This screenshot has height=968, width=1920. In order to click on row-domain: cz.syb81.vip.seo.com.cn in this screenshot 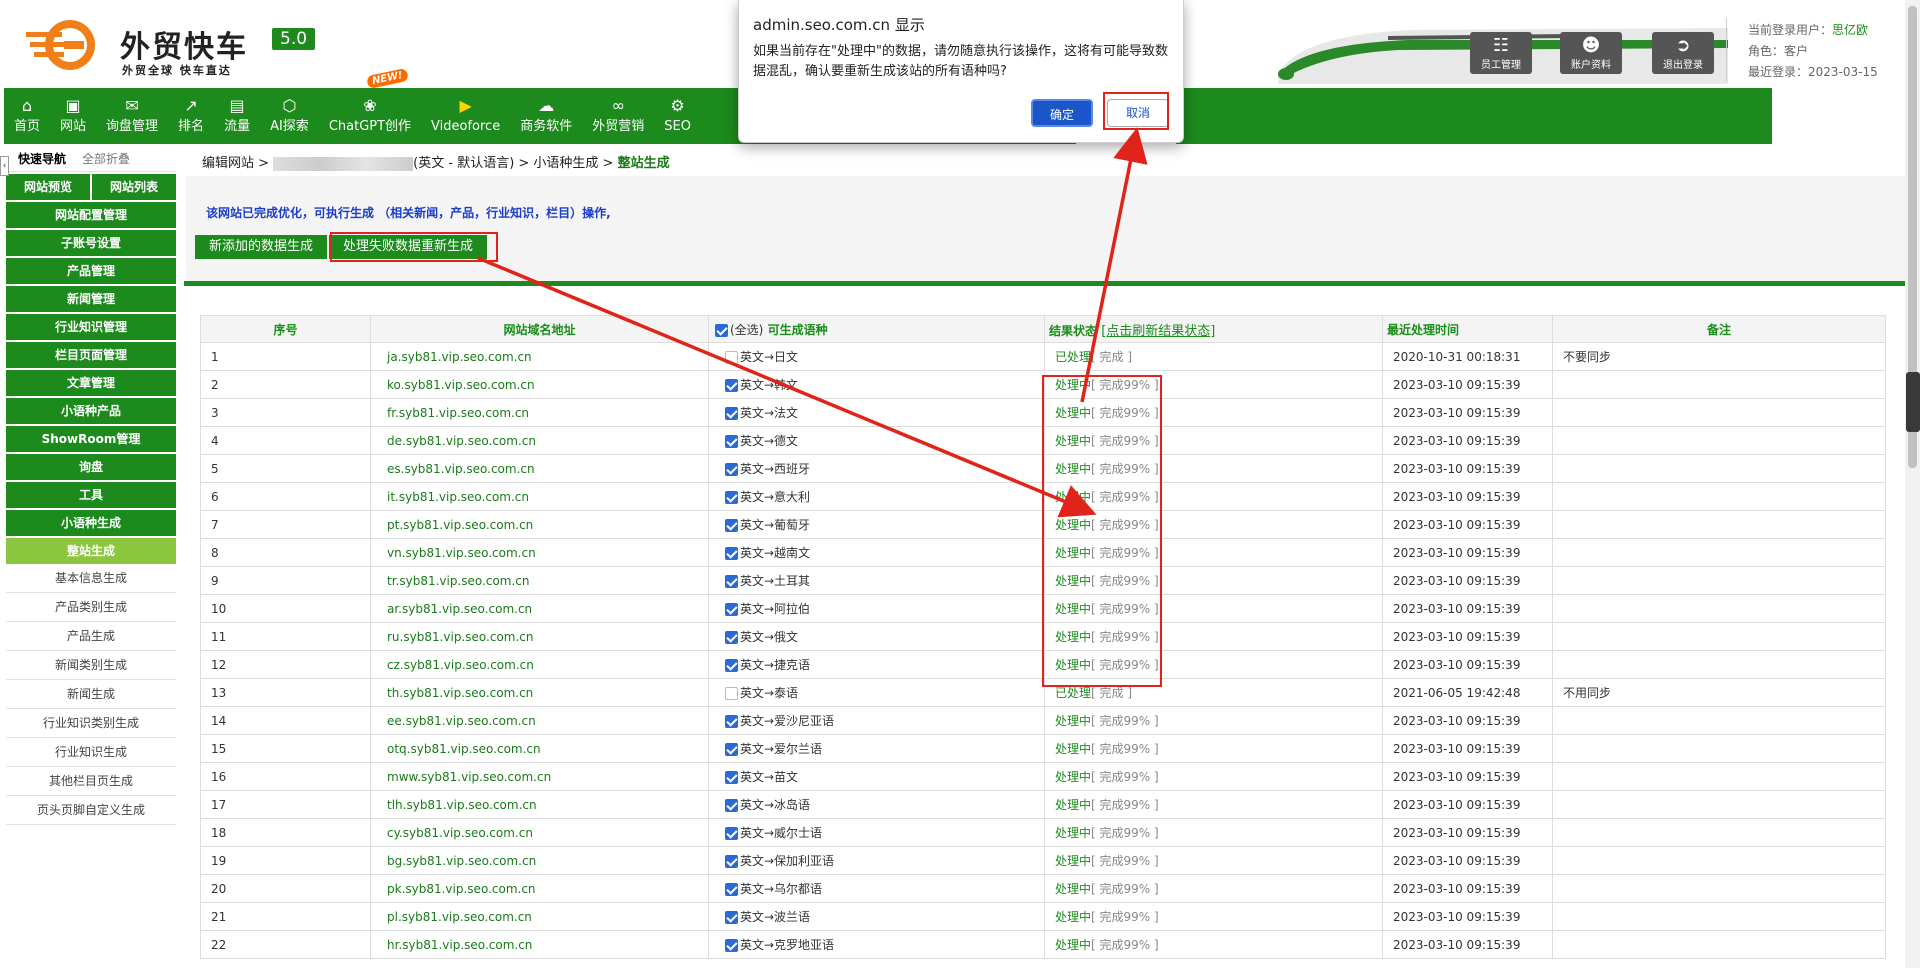, I will do `click(539, 664)`.